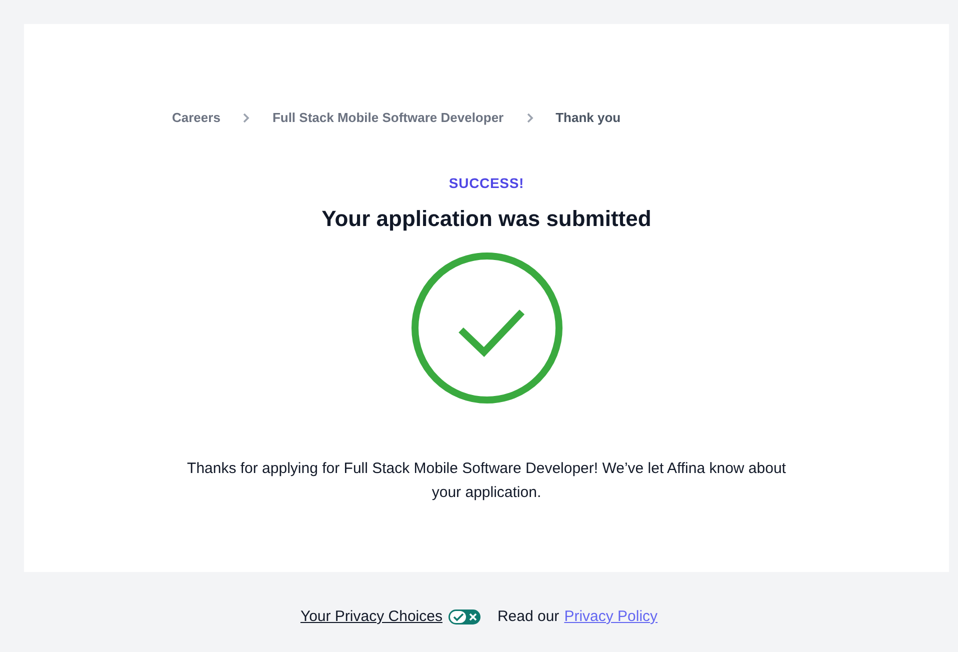 This screenshot has width=958, height=652. What do you see at coordinates (465, 617) in the screenshot?
I see `privacy-toggle-icon` at bounding box center [465, 617].